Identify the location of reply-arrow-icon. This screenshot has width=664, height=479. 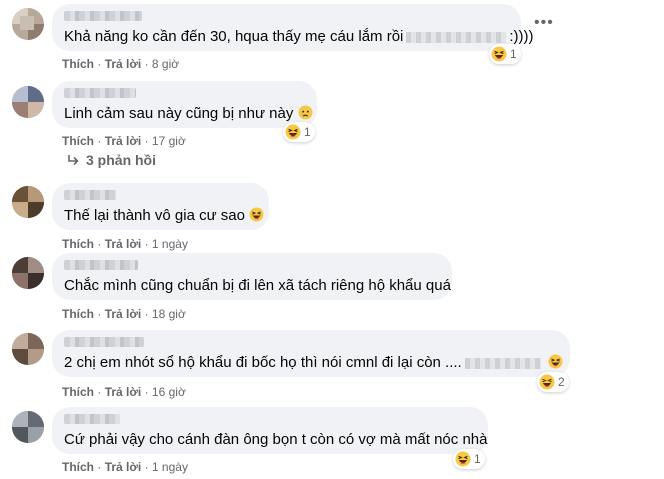
(73, 160).